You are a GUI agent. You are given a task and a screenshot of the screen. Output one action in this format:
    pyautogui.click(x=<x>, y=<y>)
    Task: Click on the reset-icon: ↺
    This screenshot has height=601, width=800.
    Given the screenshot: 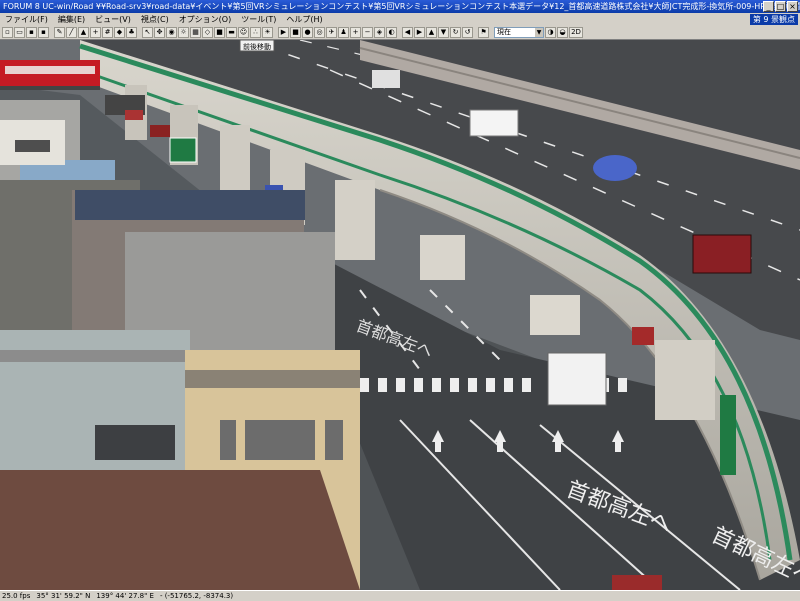 What is the action you would take?
    pyautogui.click(x=467, y=32)
    